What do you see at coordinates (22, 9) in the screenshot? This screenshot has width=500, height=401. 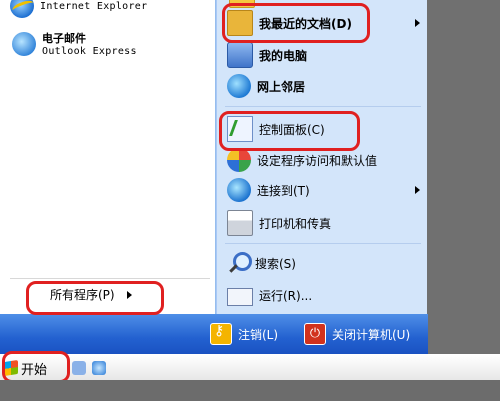 I see `internet-explorer-icon` at bounding box center [22, 9].